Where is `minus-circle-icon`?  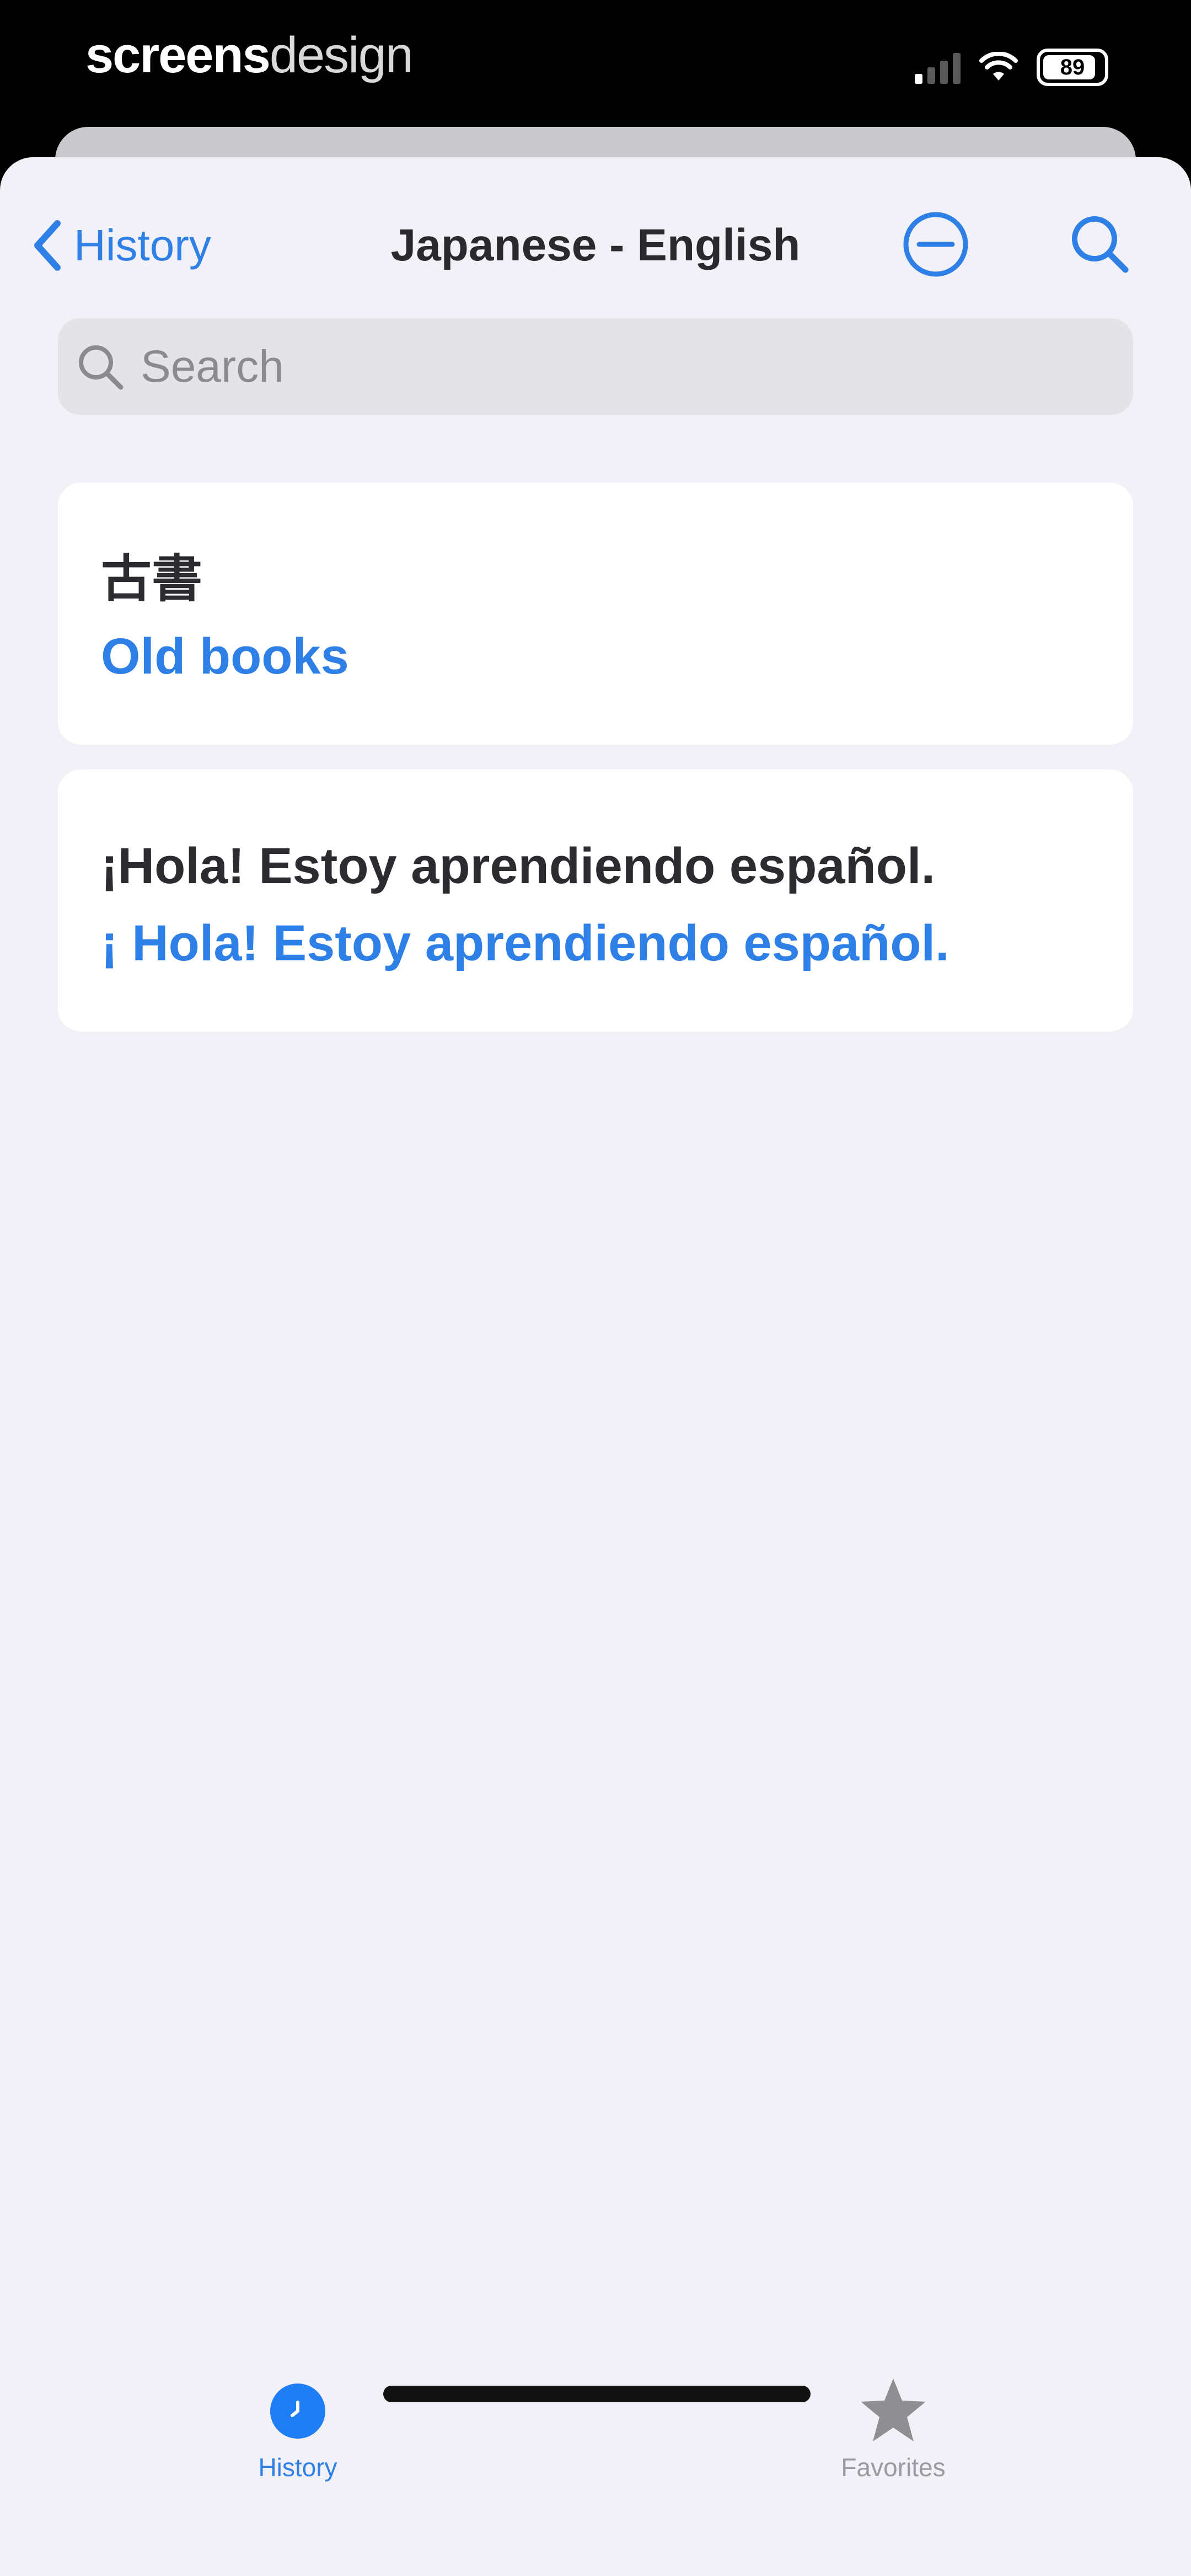
minus-circle-icon is located at coordinates (936, 245).